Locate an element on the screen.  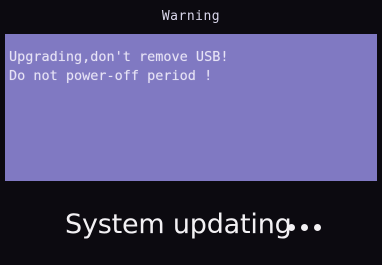
warning-message-line-1: Upgrading,don't remove USB! is located at coordinates (119, 57).